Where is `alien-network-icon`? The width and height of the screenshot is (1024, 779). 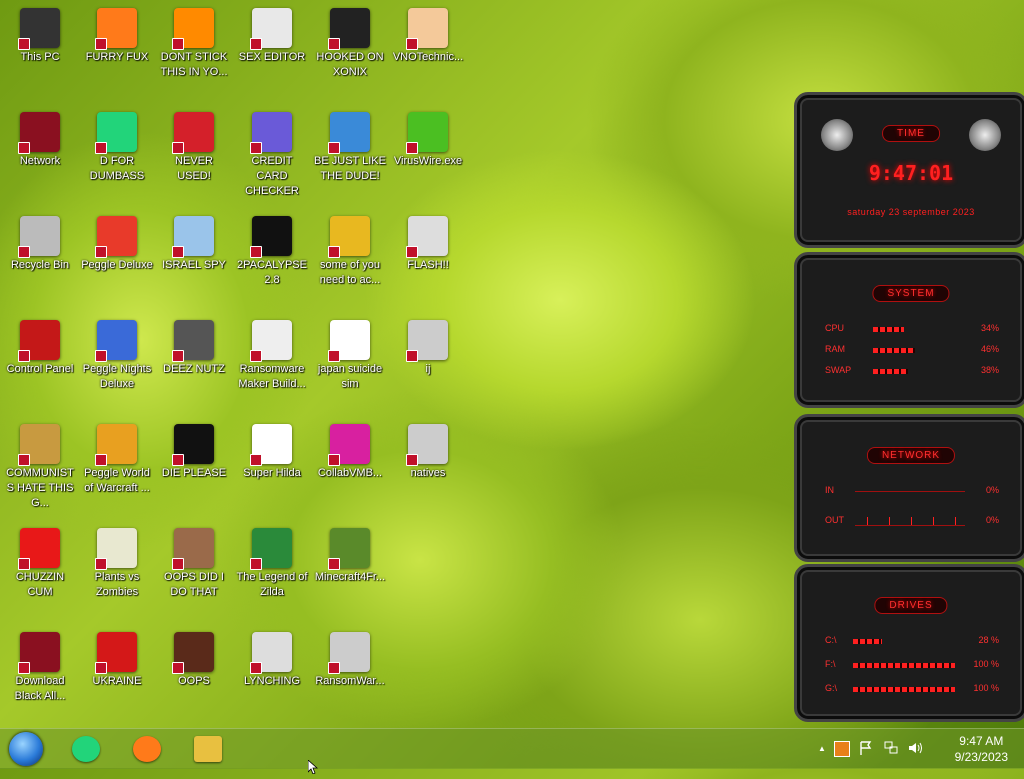
alien-network-icon is located at coordinates (39, 133).